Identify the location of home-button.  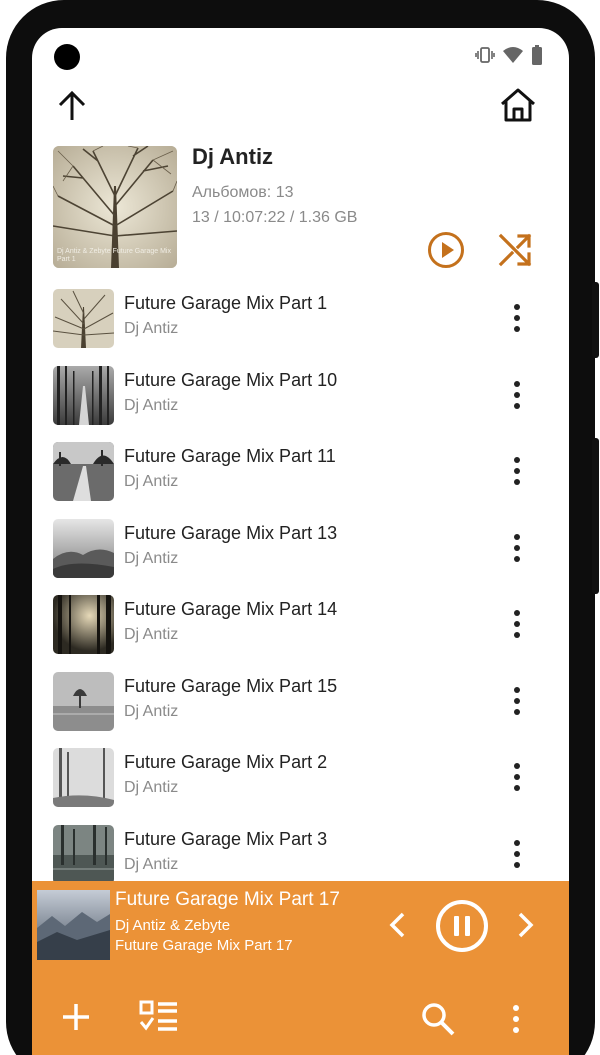
(518, 105).